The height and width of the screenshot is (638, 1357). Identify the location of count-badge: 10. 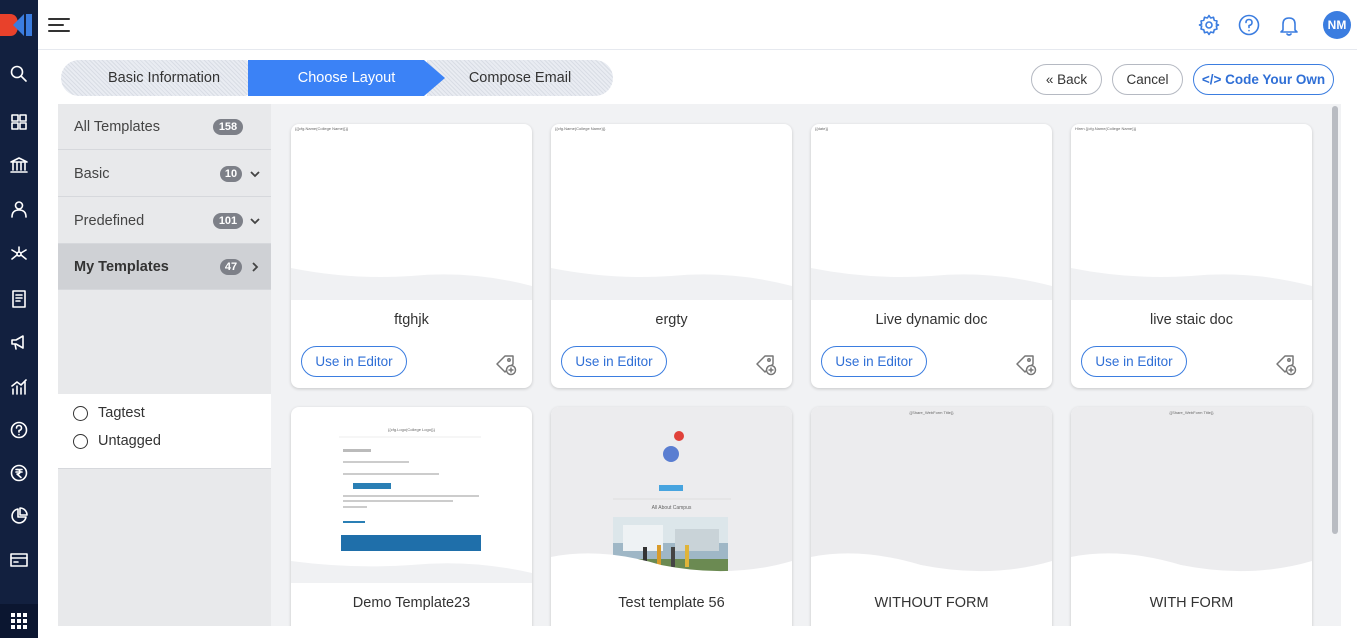
(231, 174).